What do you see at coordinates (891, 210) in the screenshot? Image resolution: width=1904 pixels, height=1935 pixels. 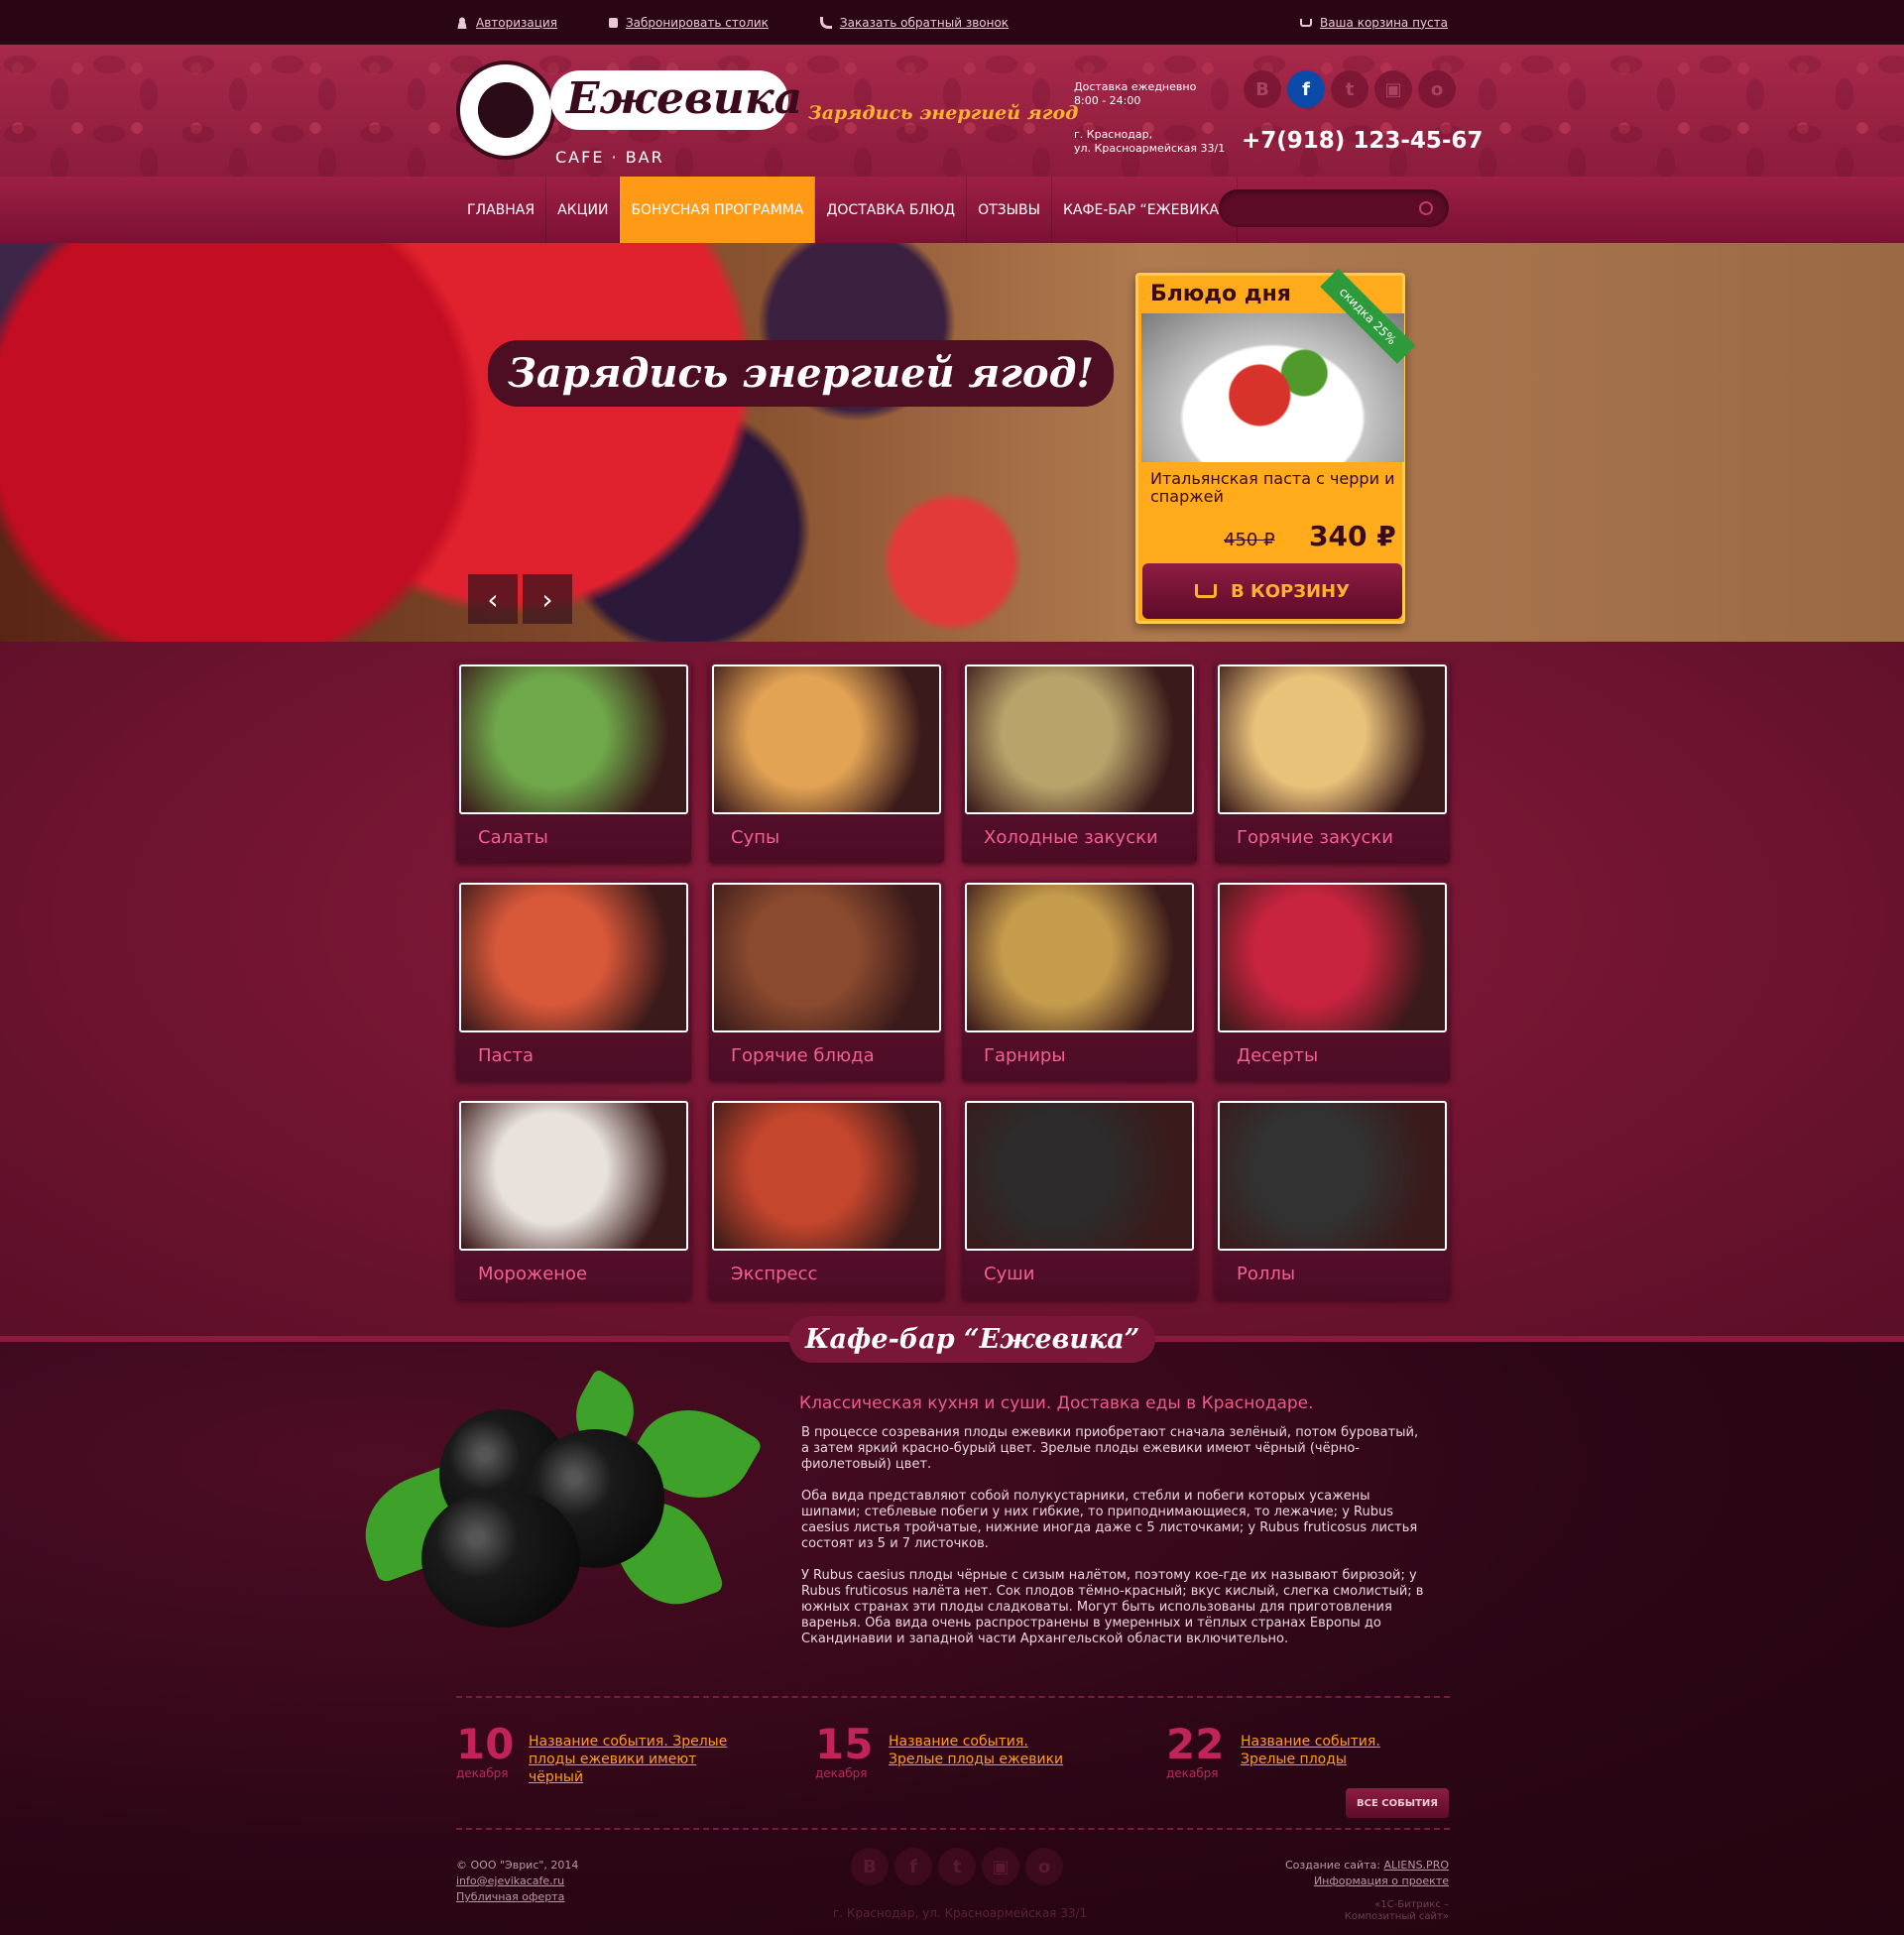 I see `nav-item-delivery: ДОСТАВКА БЛЮД` at bounding box center [891, 210].